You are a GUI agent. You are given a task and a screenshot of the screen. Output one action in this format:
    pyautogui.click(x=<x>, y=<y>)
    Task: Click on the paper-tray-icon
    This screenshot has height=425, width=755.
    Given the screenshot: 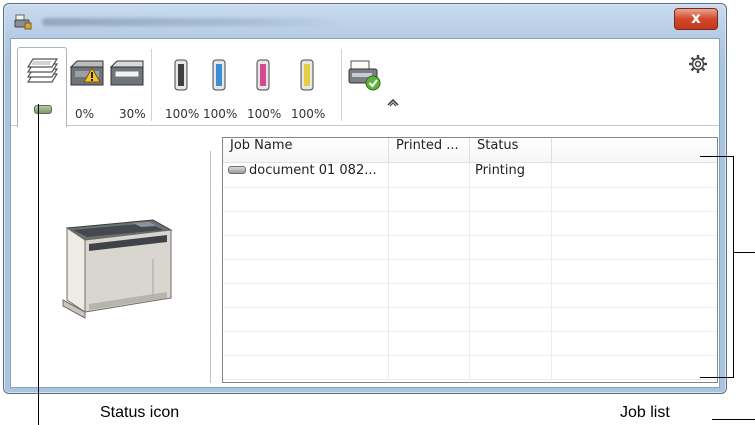 What is the action you would take?
    pyautogui.click(x=126, y=73)
    